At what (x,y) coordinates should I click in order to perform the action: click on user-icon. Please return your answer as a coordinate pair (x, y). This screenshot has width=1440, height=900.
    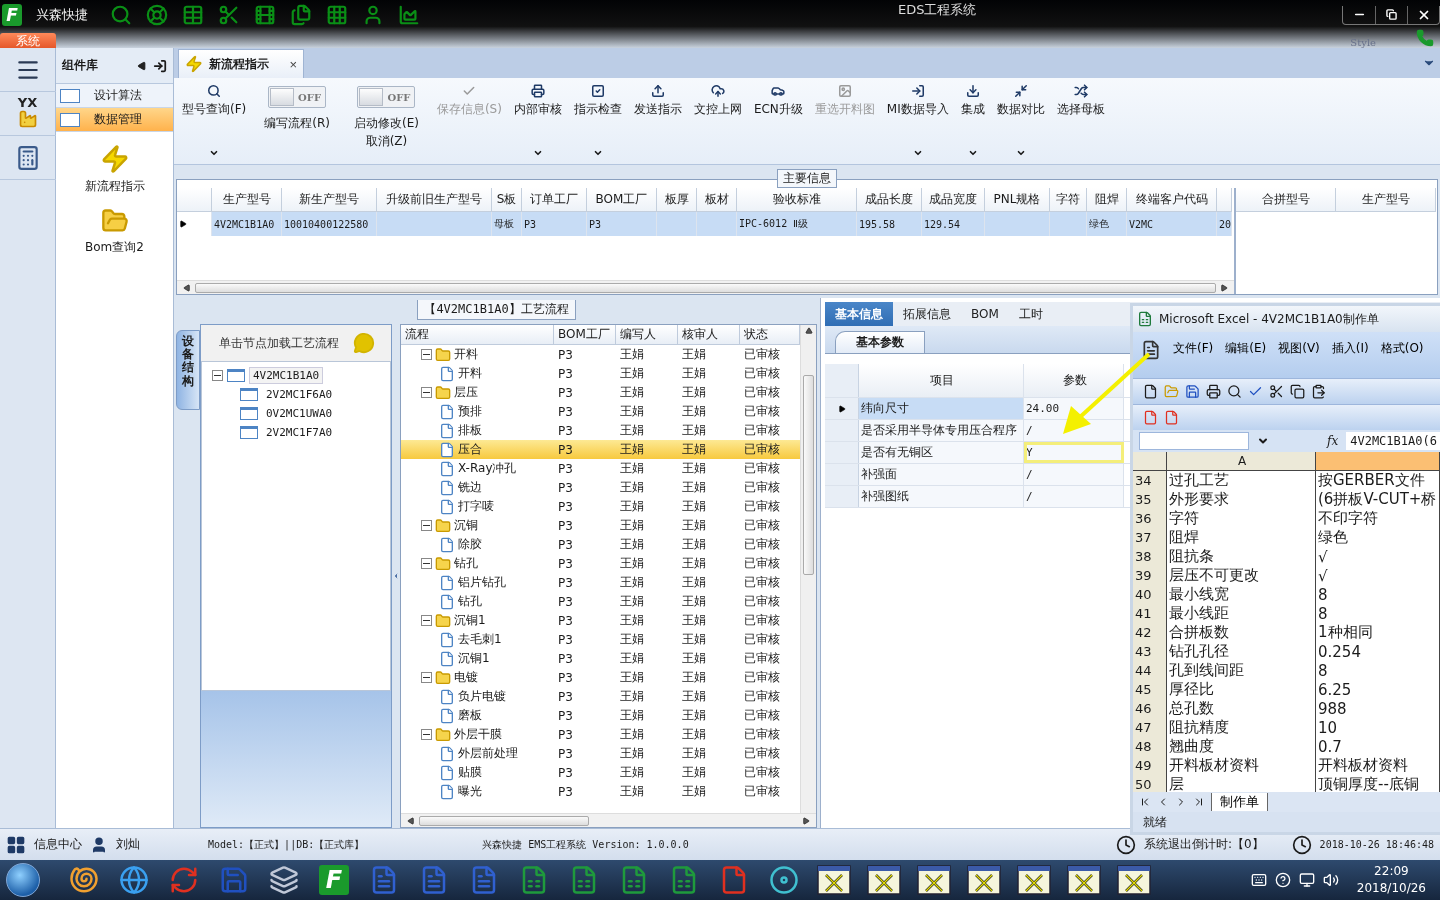
    Looking at the image, I should click on (373, 15).